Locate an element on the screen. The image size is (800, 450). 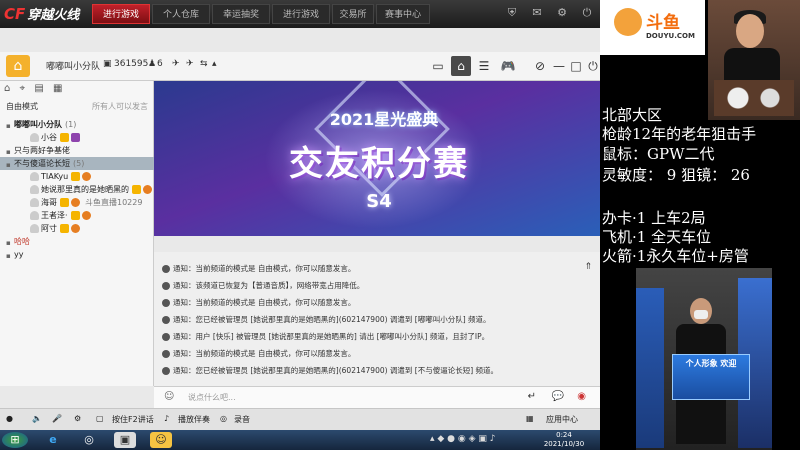
message-item: 通知：当前频道的模式是 自由模式，你可以随意发言。 is located at coordinates (258, 302).